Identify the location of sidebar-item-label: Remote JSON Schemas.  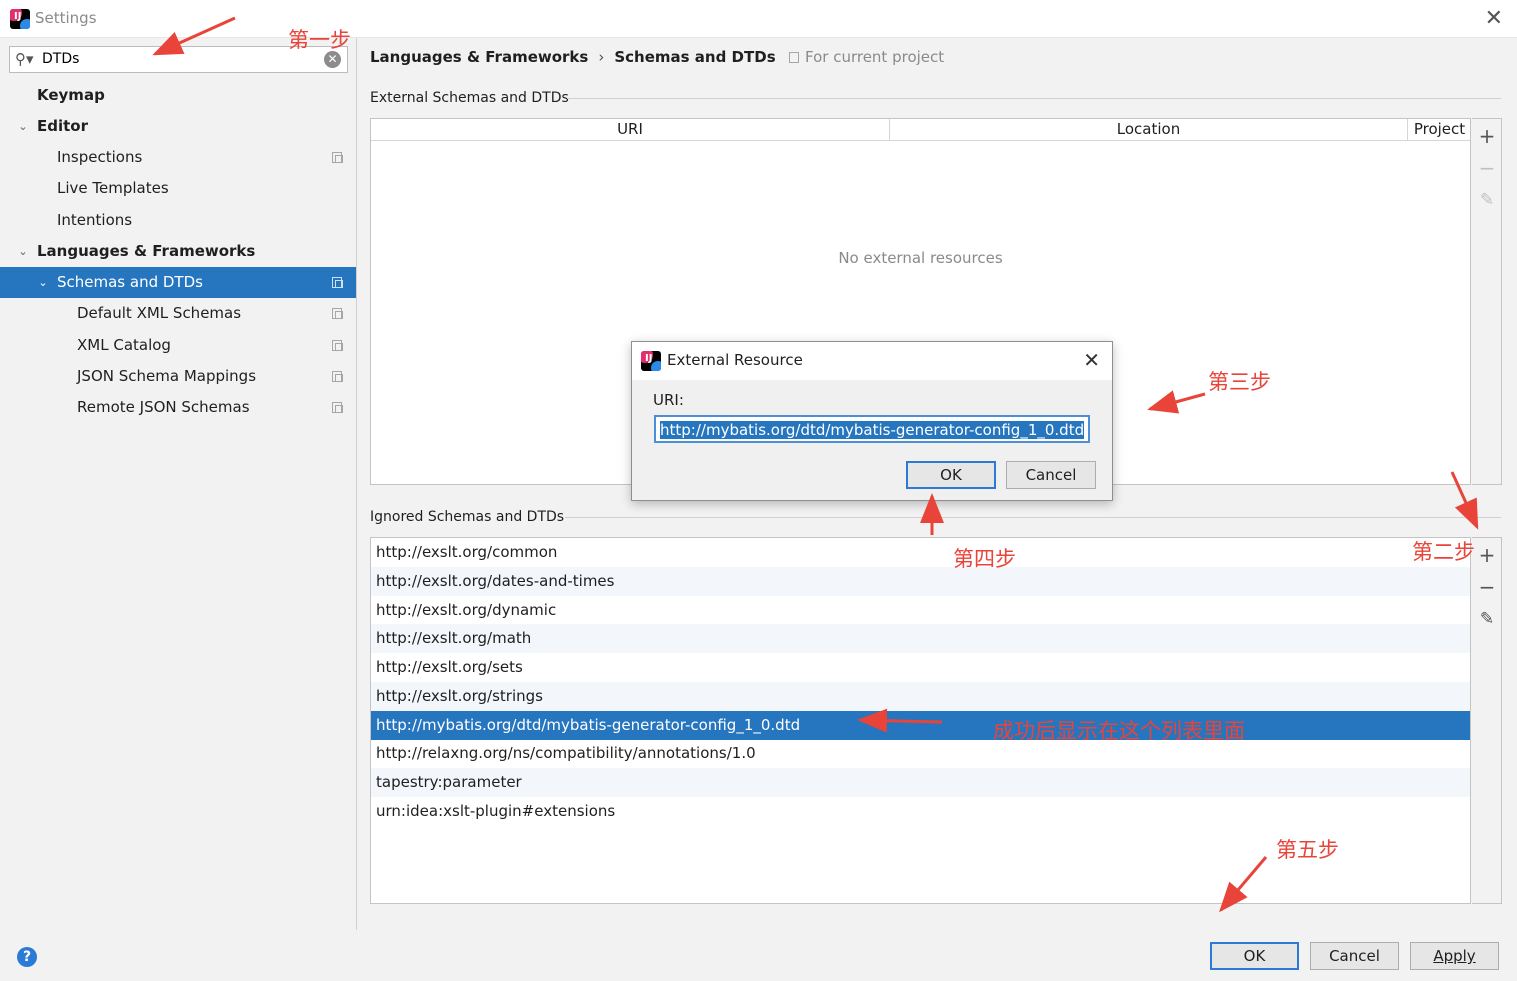
(163, 407).